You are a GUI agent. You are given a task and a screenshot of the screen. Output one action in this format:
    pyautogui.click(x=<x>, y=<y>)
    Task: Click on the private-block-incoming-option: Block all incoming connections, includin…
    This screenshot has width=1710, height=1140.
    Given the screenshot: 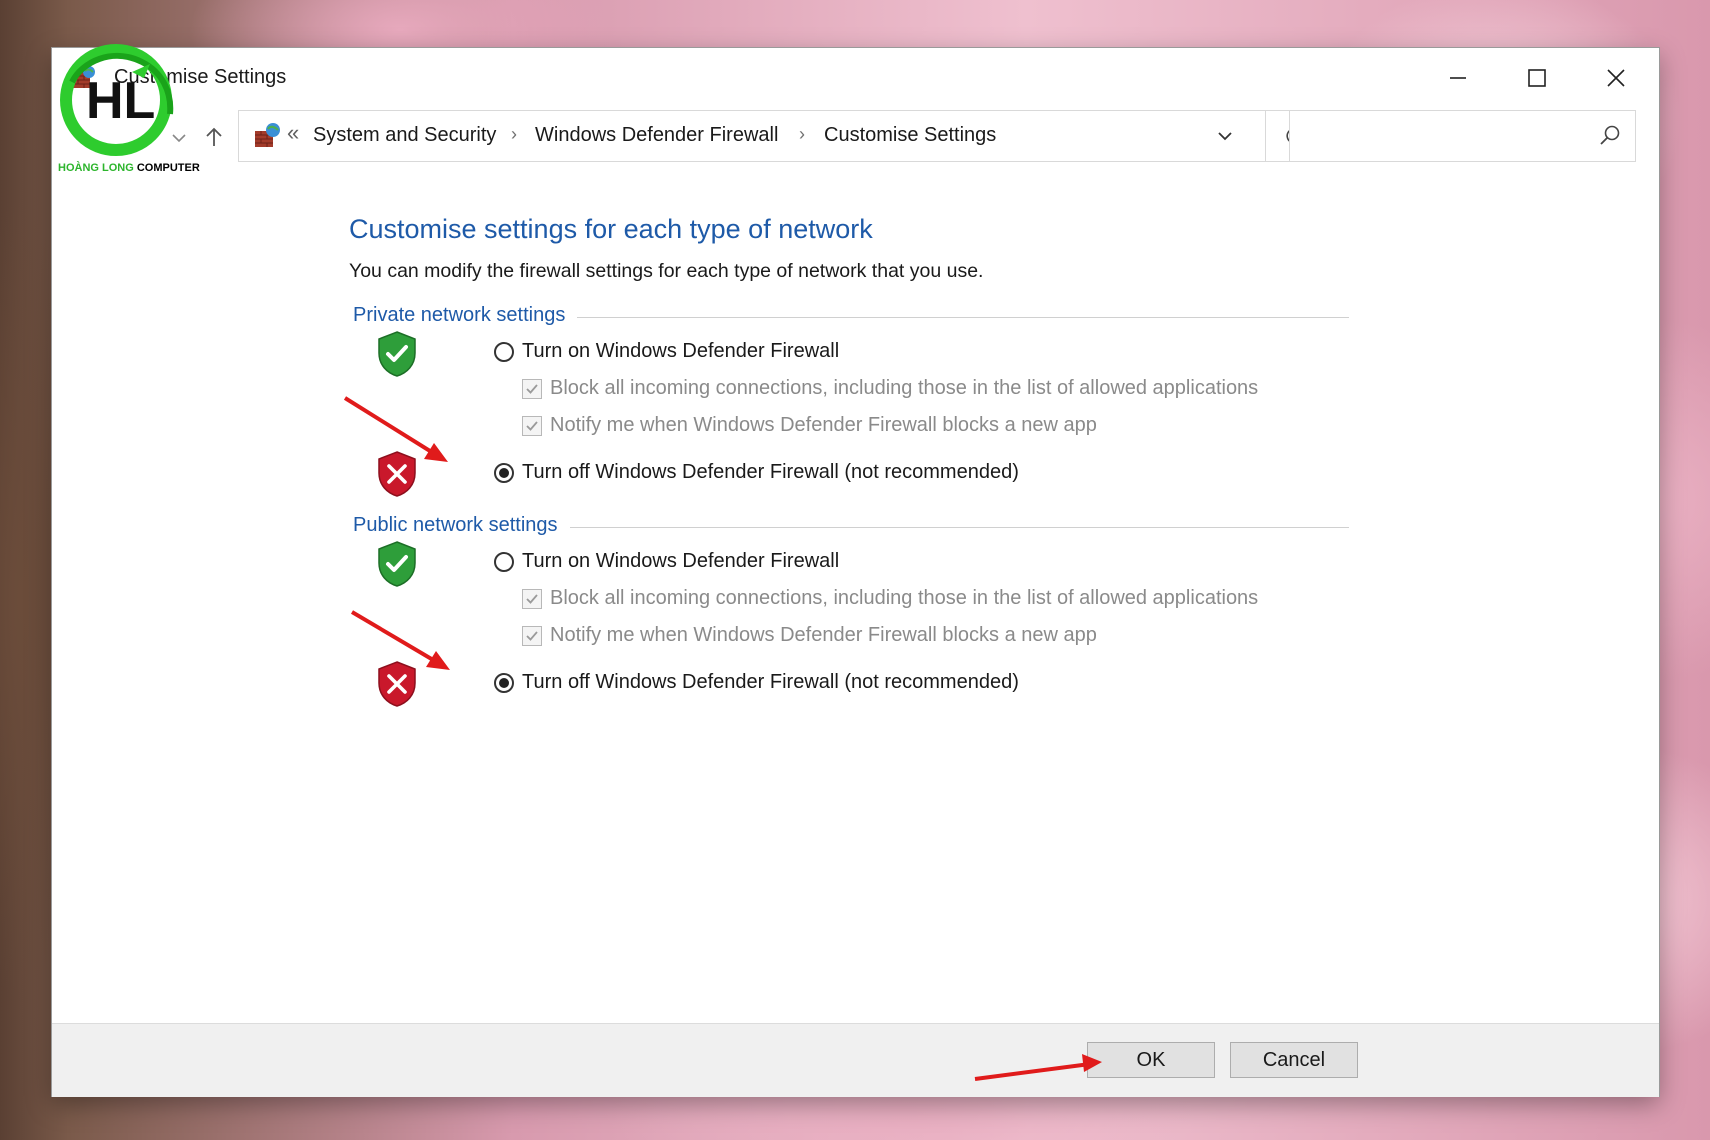 What is the action you would take?
    pyautogui.click(x=890, y=388)
    